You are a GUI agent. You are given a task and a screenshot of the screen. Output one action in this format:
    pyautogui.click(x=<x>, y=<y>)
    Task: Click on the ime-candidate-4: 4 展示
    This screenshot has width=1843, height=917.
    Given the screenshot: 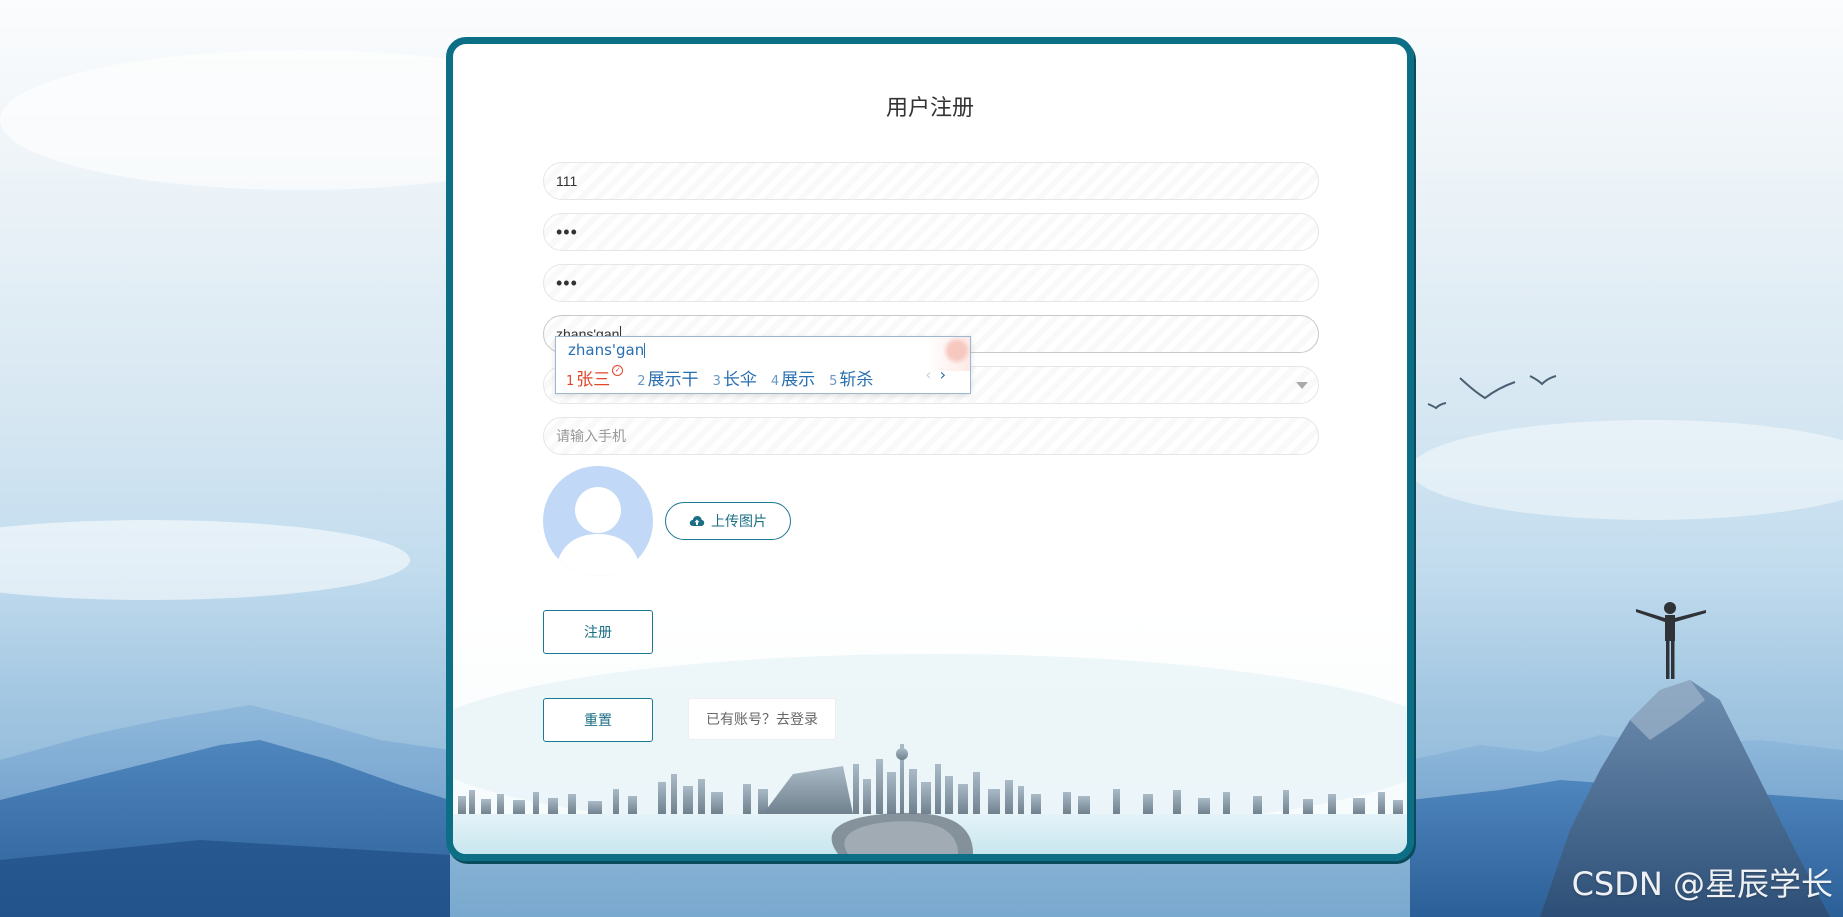 What is the action you would take?
    pyautogui.click(x=793, y=377)
    